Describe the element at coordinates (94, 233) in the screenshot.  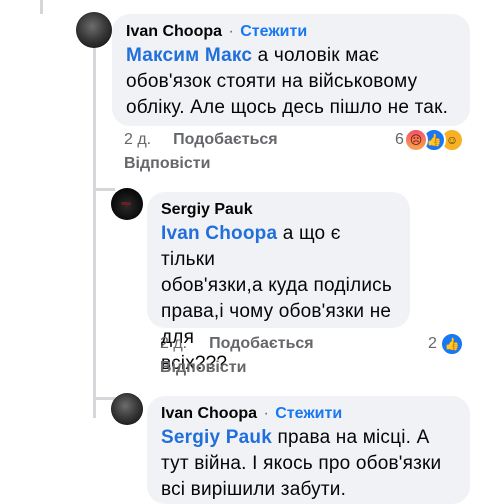
I see `thread-line-main` at that location.